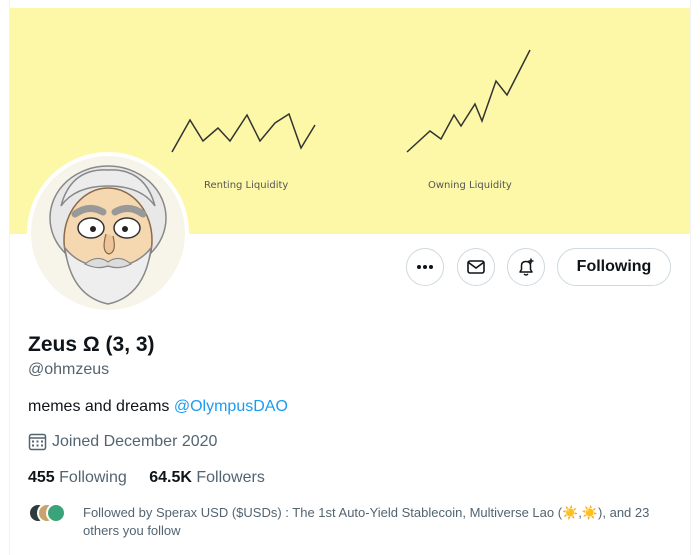 Image resolution: width=700 pixels, height=555 pixels. Describe the element at coordinates (243, 132) in the screenshot. I see `renting-liquidity-line` at that location.